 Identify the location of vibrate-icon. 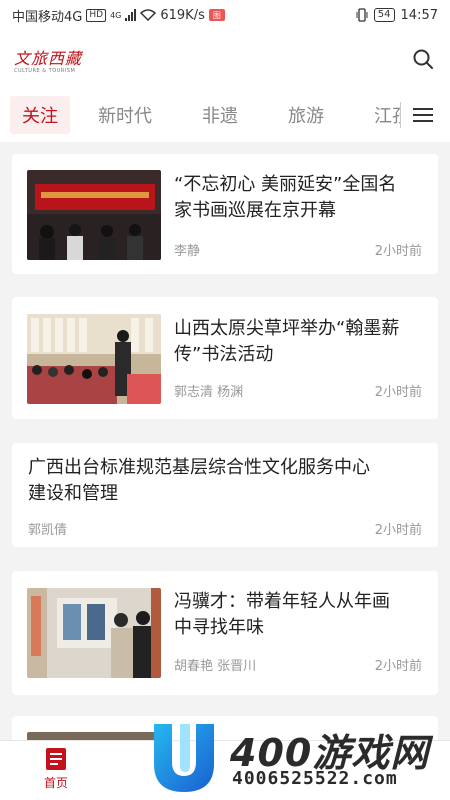
(362, 15).